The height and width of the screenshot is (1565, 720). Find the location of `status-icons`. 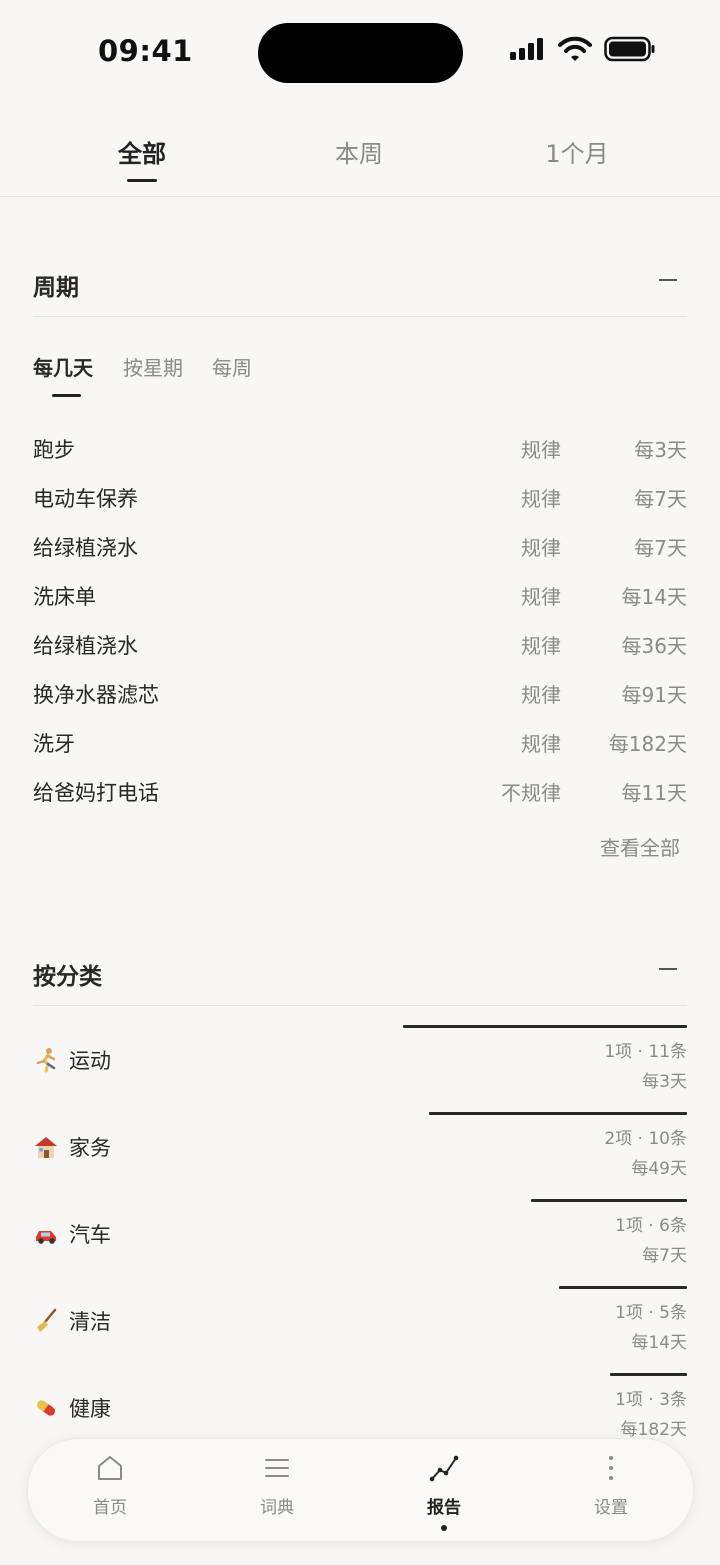

status-icons is located at coordinates (582, 49).